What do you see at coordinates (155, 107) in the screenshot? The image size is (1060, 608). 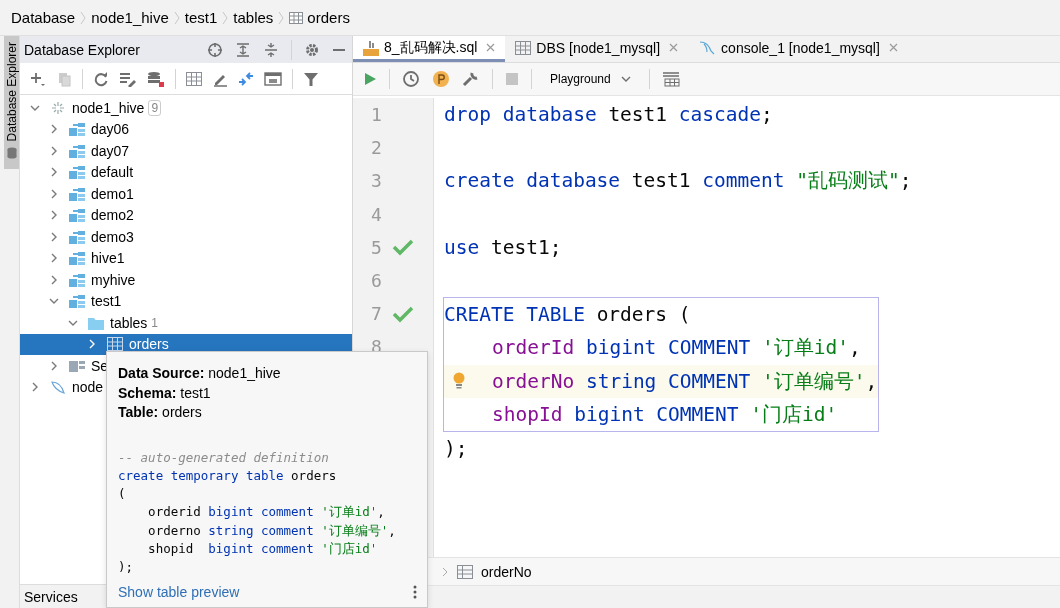 I see `item-count: 9` at bounding box center [155, 107].